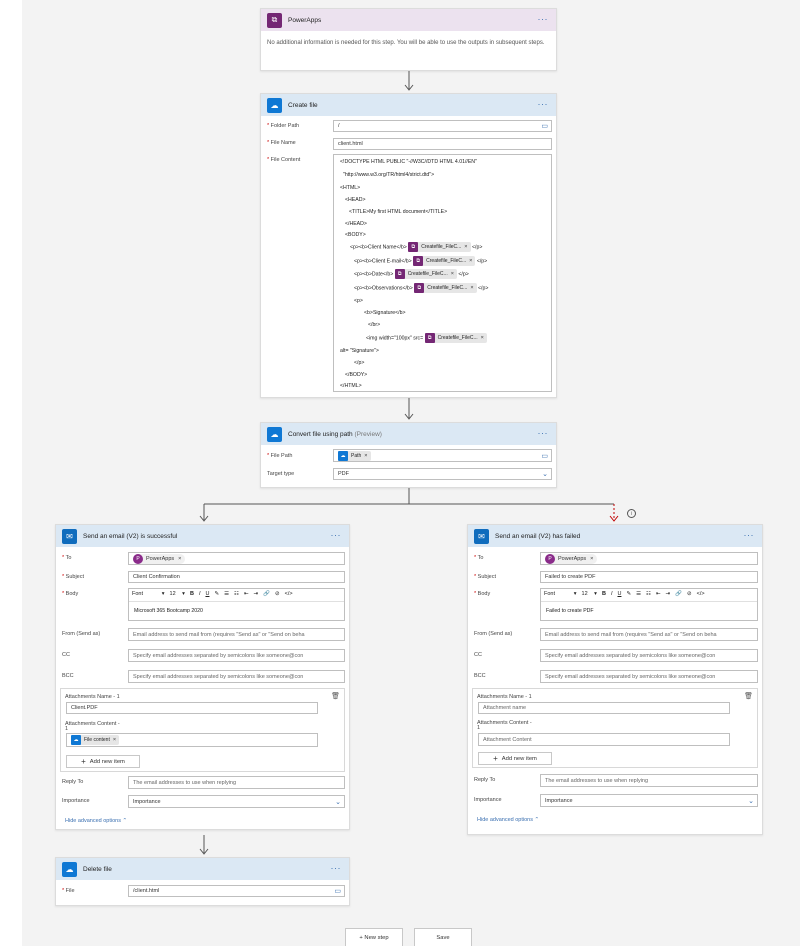  What do you see at coordinates (604, 739) in the screenshot?
I see `attach-content-input: Attachment Content` at bounding box center [604, 739].